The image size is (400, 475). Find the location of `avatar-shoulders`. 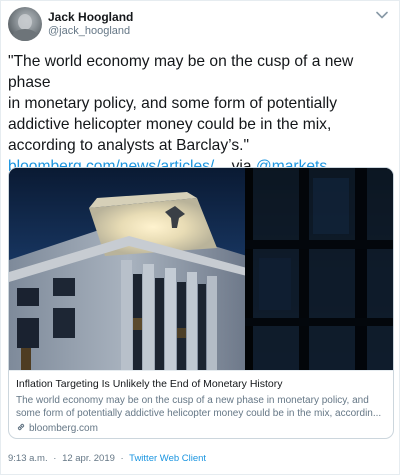

avatar-shoulders is located at coordinates (25, 35).